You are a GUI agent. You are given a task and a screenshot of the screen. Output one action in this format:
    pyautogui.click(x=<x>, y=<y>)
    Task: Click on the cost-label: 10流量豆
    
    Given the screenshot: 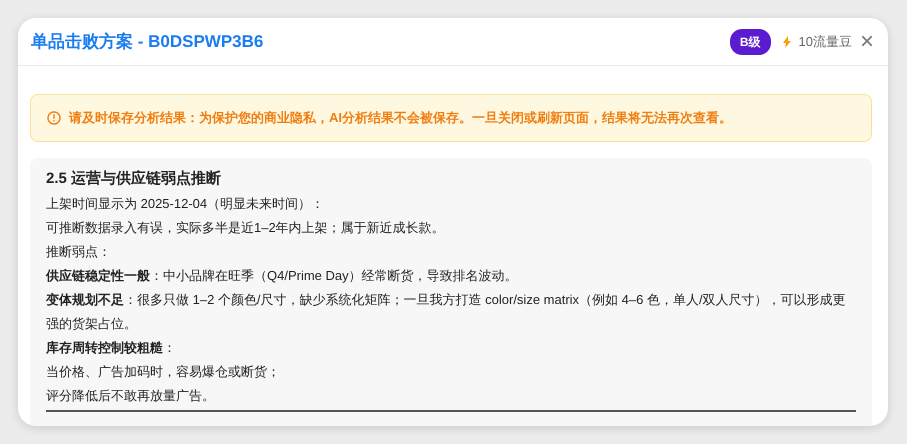 What is the action you would take?
    pyautogui.click(x=825, y=41)
    